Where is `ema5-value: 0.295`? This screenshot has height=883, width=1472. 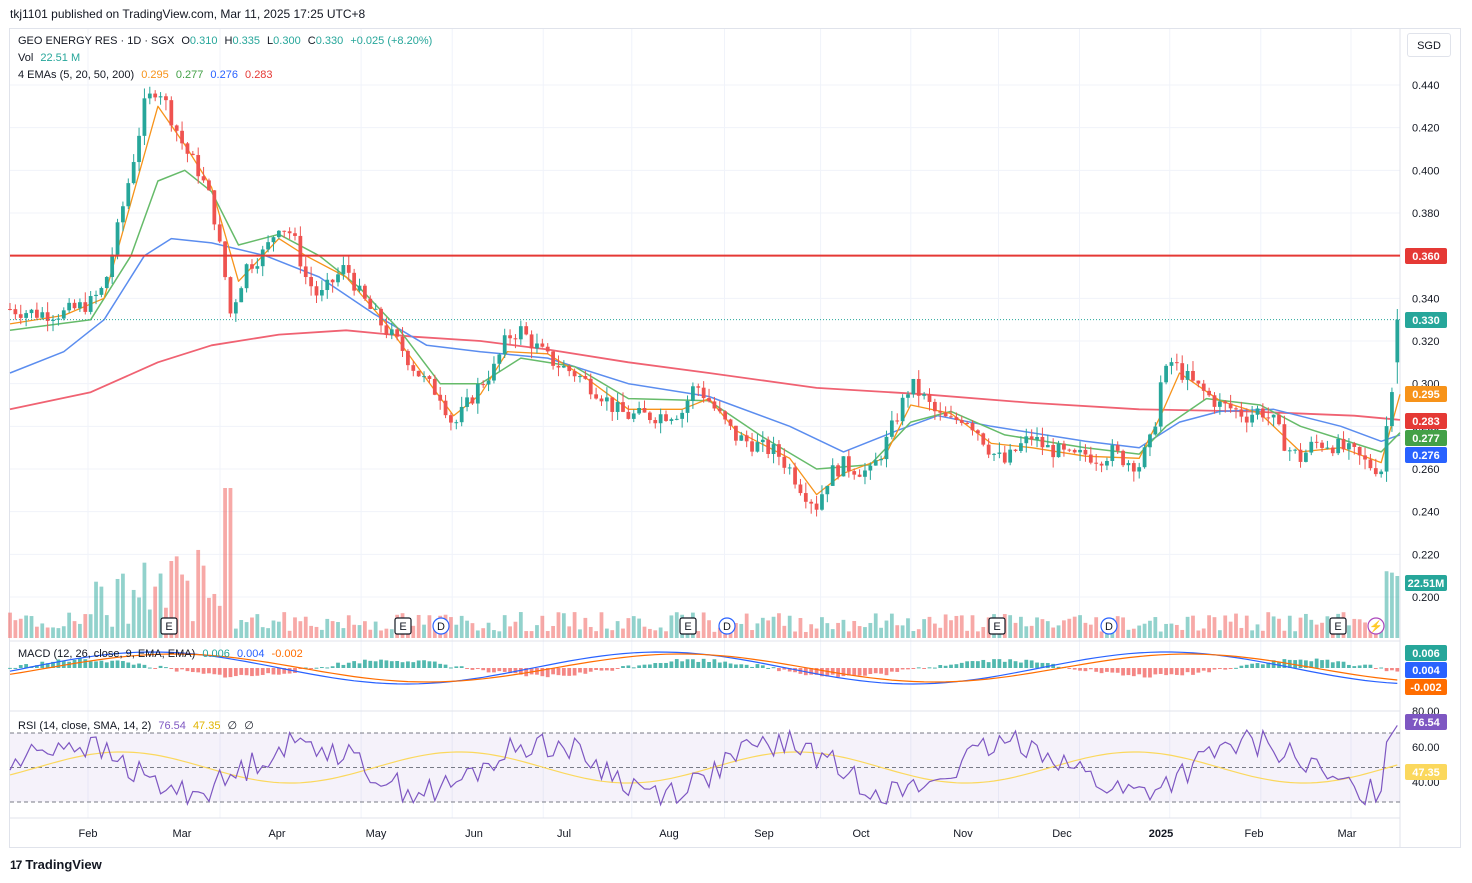 ema5-value: 0.295 is located at coordinates (155, 75).